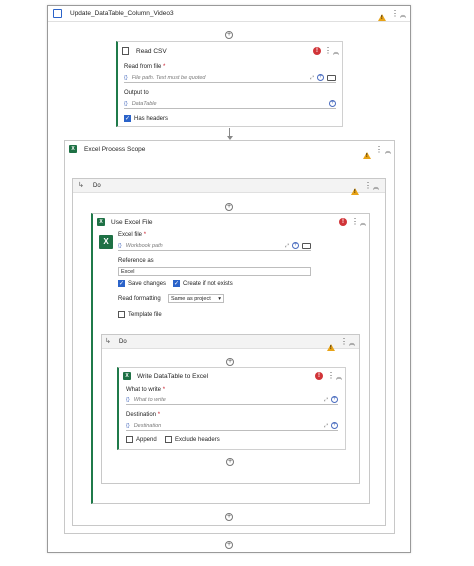 This screenshot has width=474, height=566. I want to click on read-formatting-label: Read formatting, so click(139, 299).